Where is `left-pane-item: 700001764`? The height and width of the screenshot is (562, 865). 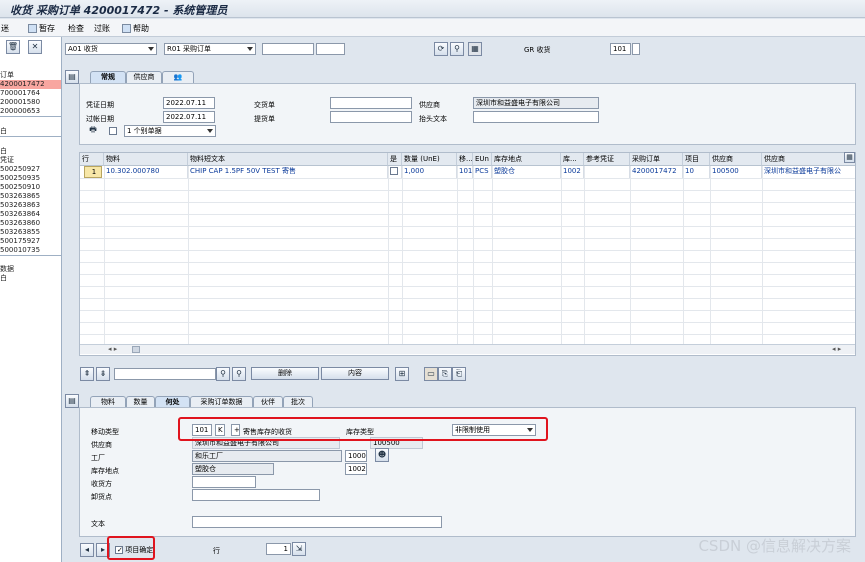 left-pane-item: 700001764 is located at coordinates (30, 93).